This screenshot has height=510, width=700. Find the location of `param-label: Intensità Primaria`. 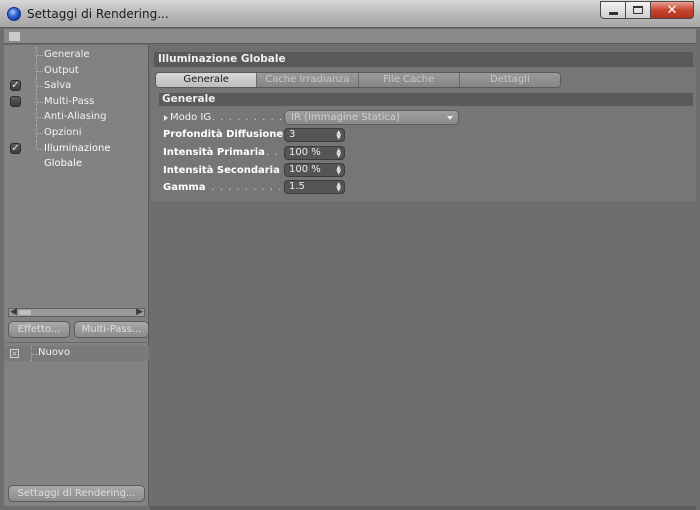

param-label: Intensità Primaria is located at coordinates (214, 152).